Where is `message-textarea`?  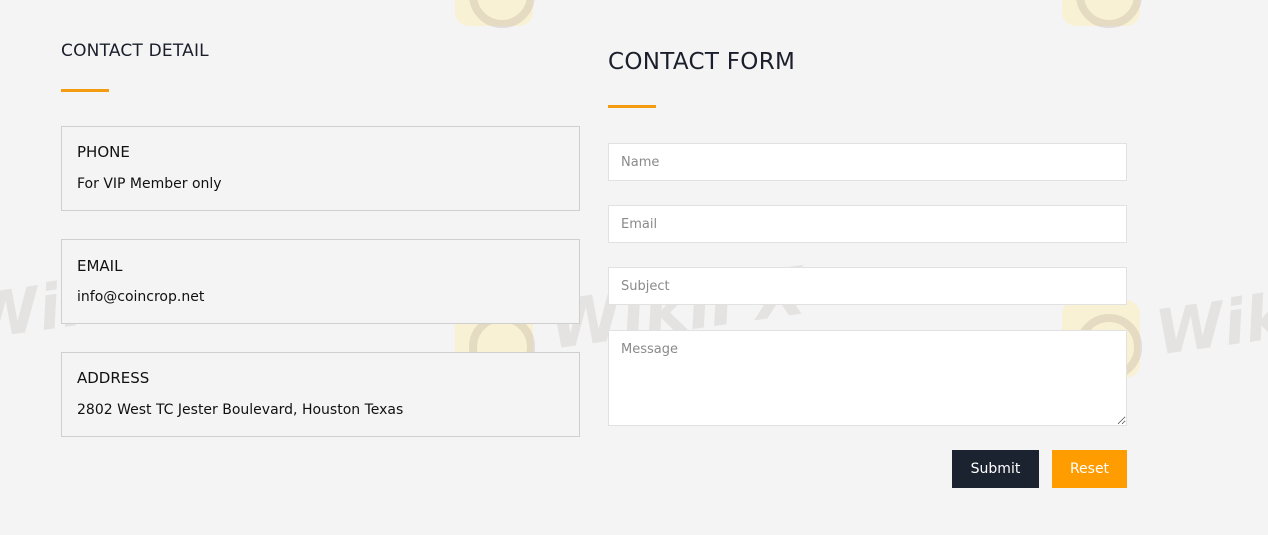
message-textarea is located at coordinates (867, 378).